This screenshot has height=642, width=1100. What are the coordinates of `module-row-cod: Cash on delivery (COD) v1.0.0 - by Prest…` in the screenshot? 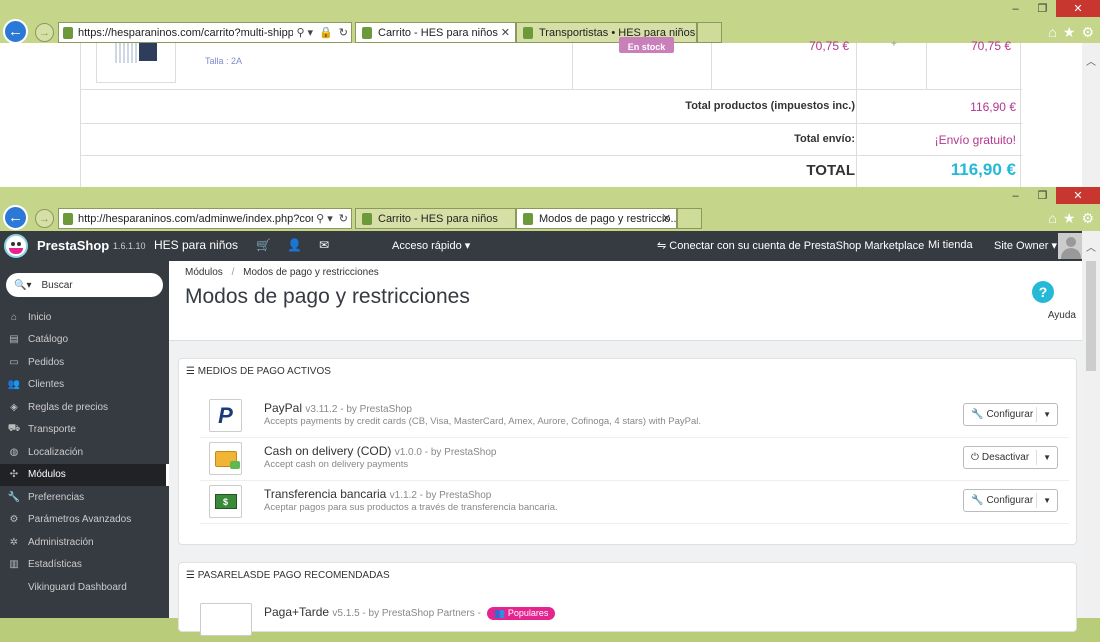 It's located at (634, 459).